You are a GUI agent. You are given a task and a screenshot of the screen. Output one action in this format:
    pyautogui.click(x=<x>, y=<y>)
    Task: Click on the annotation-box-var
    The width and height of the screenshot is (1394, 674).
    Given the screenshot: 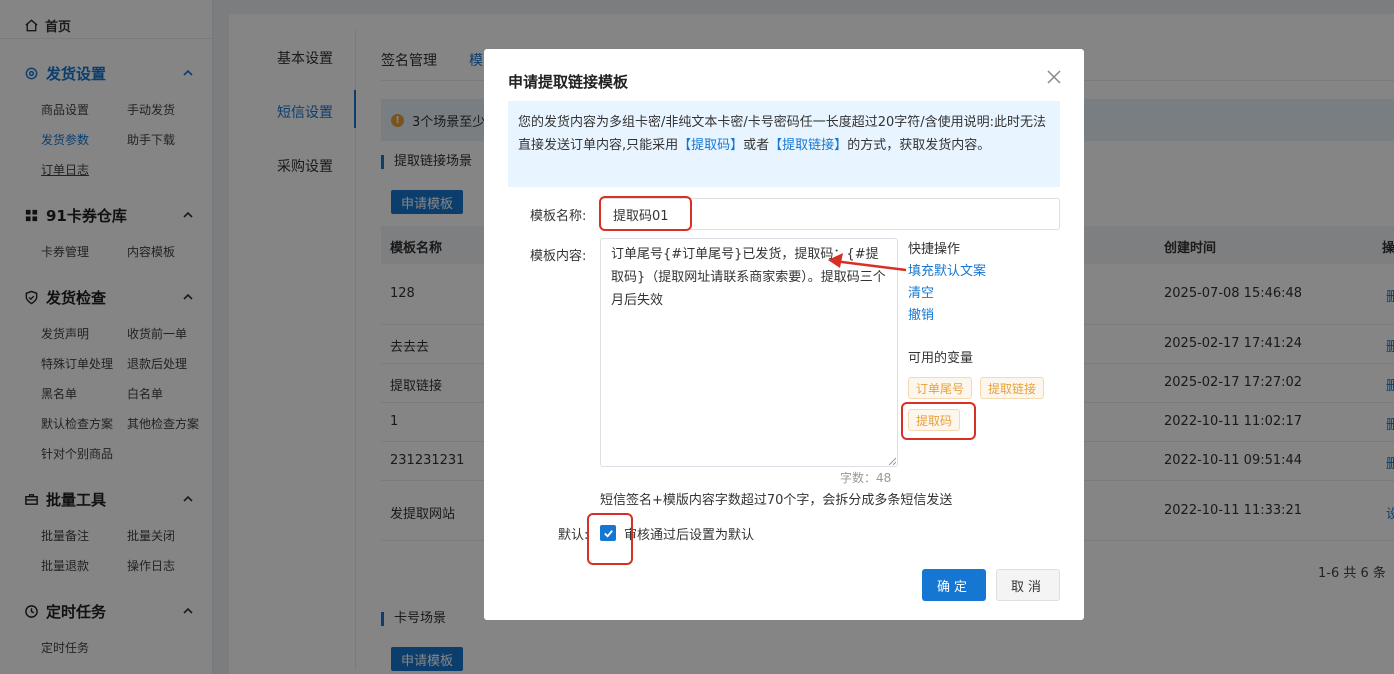 What is the action you would take?
    pyautogui.click(x=938, y=421)
    